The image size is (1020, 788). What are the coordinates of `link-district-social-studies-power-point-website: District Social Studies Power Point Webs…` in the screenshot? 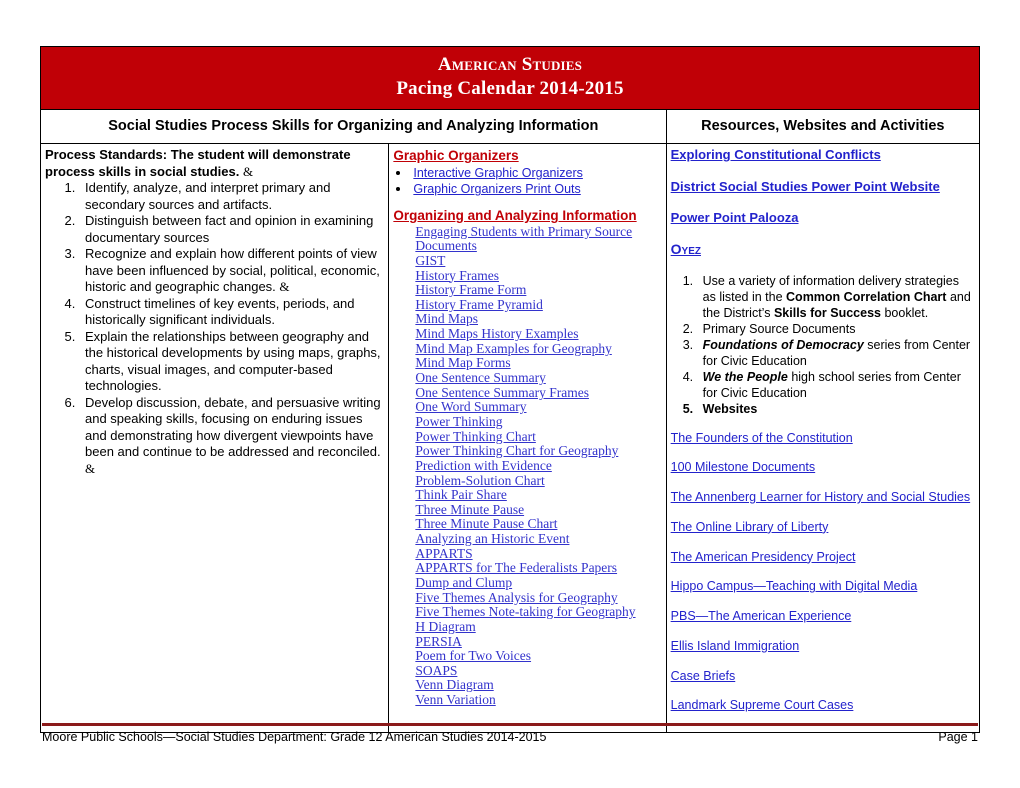 It's located at (823, 187).